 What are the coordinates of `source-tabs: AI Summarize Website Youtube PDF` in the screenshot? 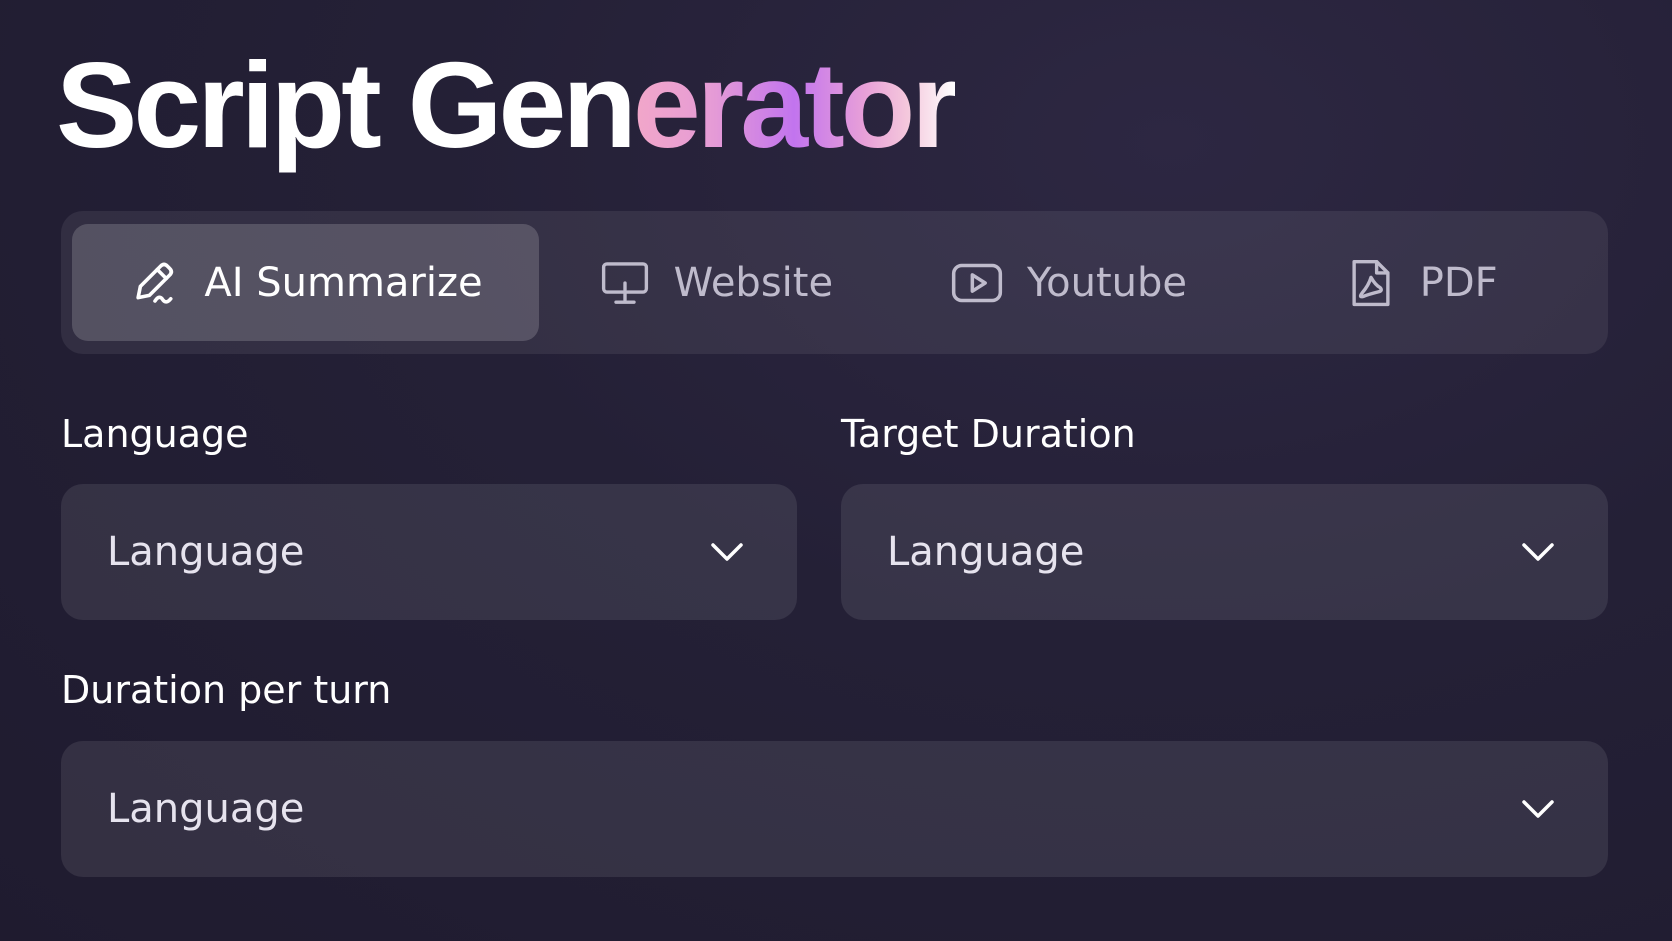 It's located at (834, 282).